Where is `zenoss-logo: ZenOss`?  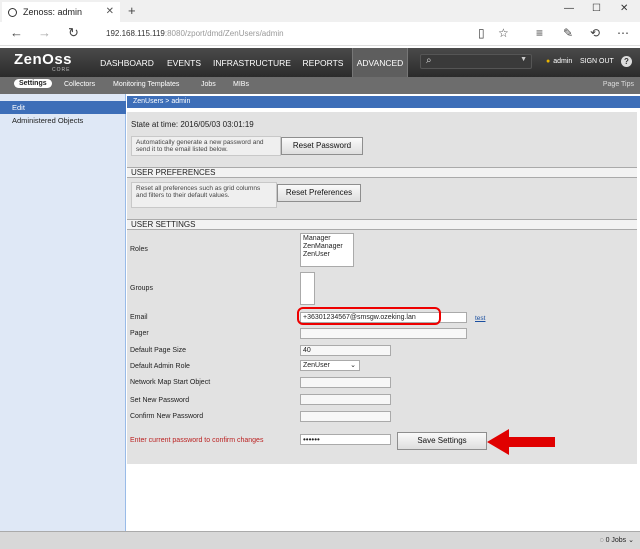
zenoss-logo: ZenOss is located at coordinates (43, 59).